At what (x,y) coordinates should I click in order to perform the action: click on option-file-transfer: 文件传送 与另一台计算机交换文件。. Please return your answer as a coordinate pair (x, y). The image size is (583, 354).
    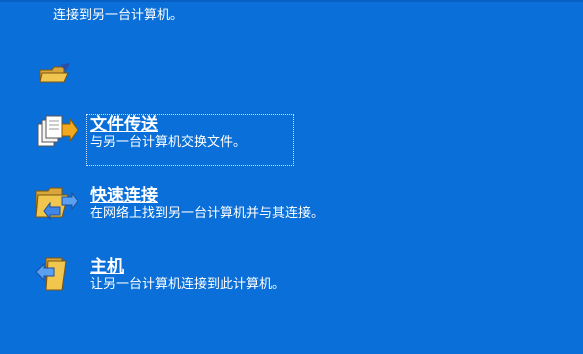
    Looking at the image, I should click on (232, 136).